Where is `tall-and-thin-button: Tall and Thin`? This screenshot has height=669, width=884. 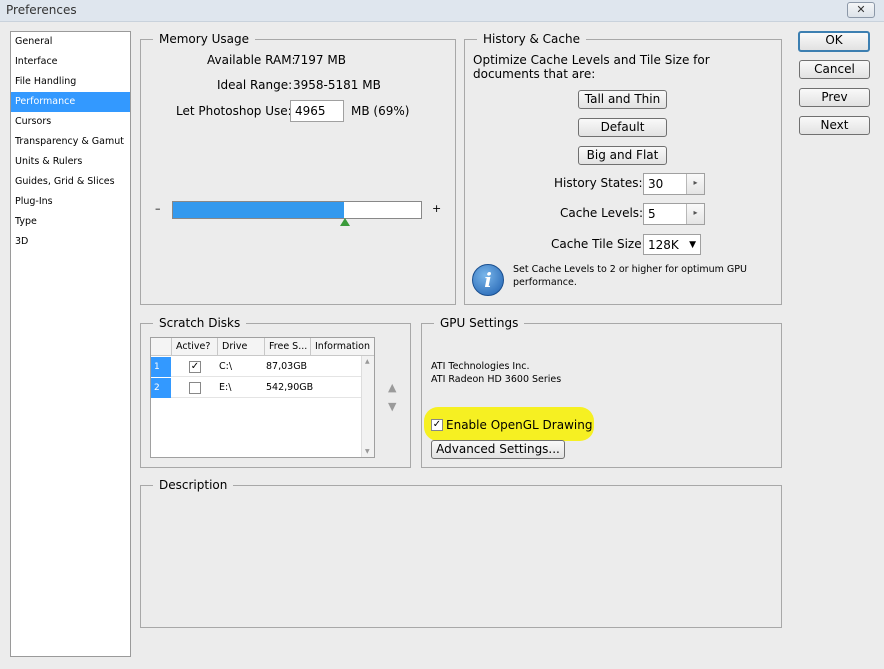
tall-and-thin-button: Tall and Thin is located at coordinates (622, 99).